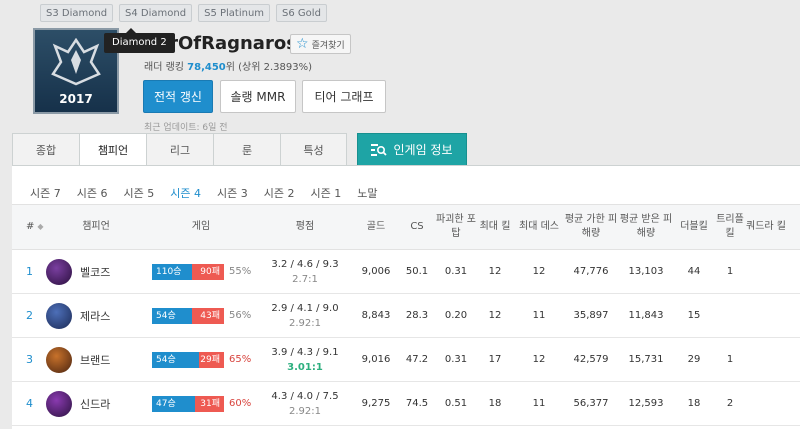 This screenshot has width=800, height=429. Describe the element at coordinates (45, 195) in the screenshot. I see `season-nav-item: 시즌 7` at that location.